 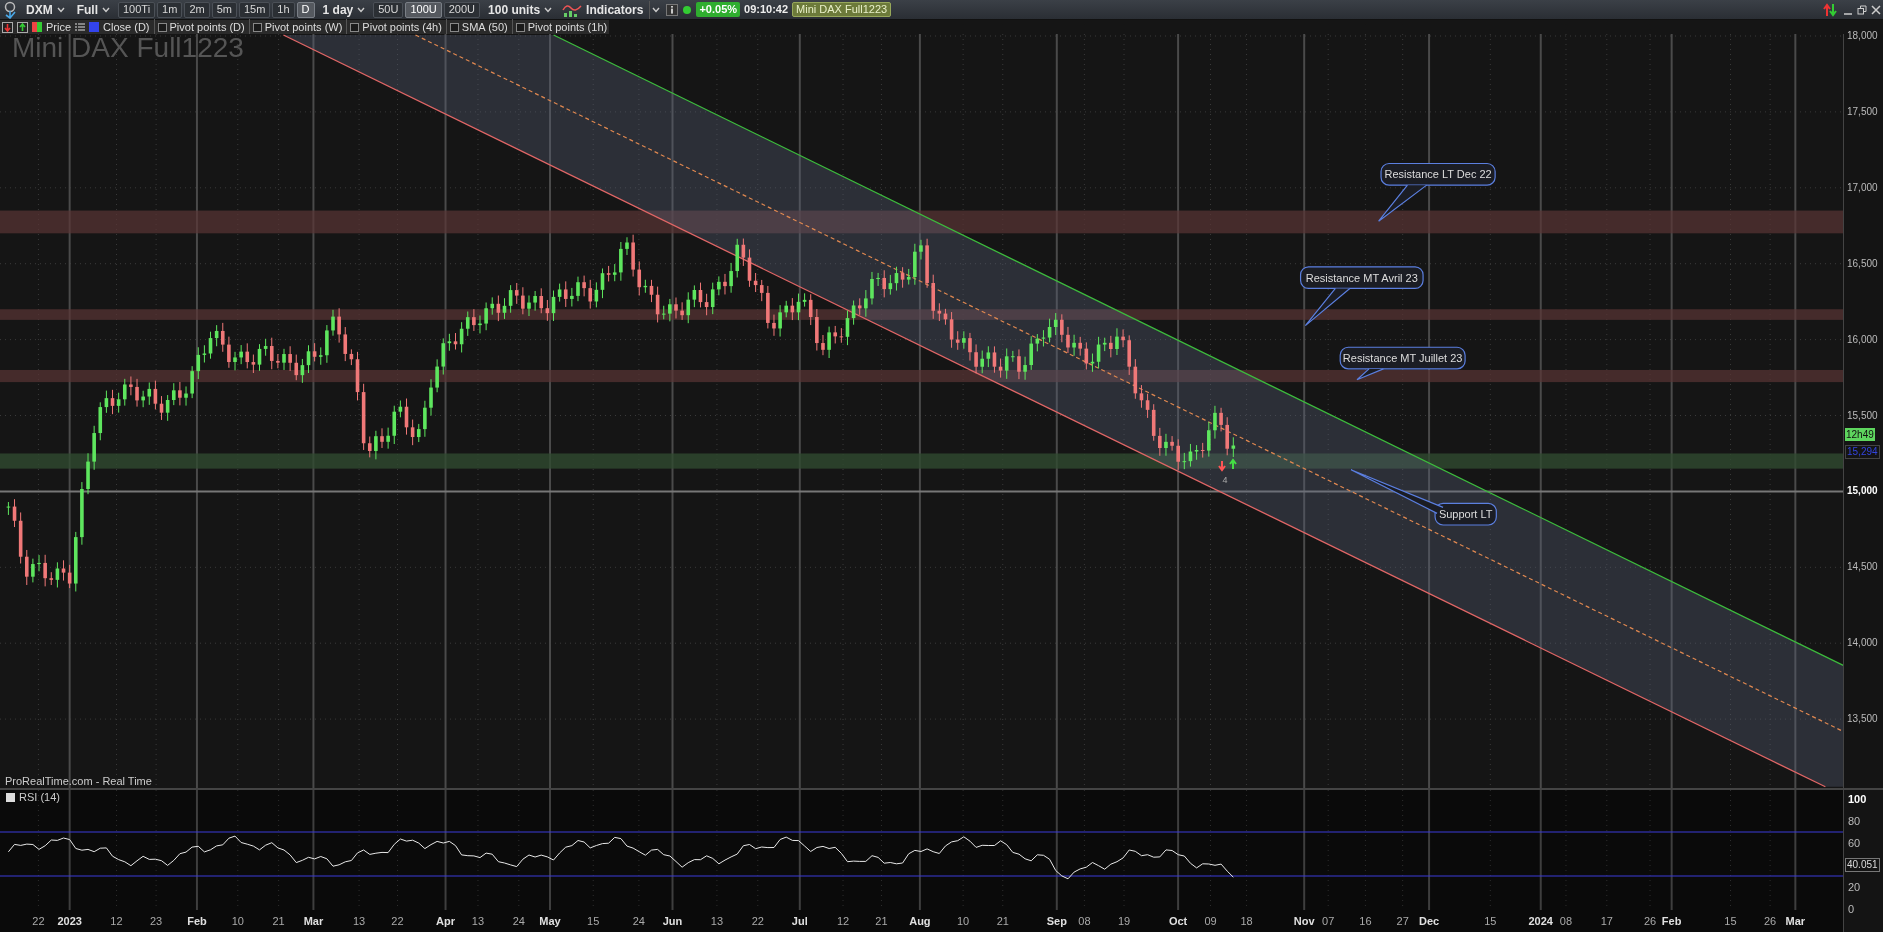 What do you see at coordinates (1854, 843) in the screenshot?
I see `rsi-tick-label: 60` at bounding box center [1854, 843].